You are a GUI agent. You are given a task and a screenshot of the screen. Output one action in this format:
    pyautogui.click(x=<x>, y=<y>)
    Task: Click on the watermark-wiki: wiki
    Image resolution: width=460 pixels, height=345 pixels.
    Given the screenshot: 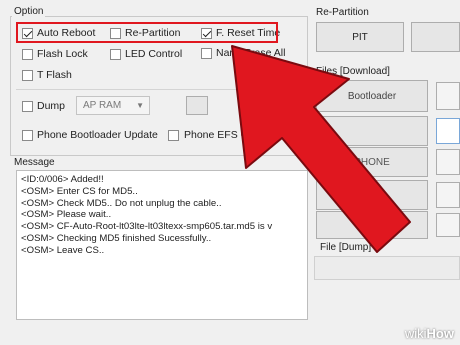 What is the action you would take?
    pyautogui.click(x=415, y=333)
    